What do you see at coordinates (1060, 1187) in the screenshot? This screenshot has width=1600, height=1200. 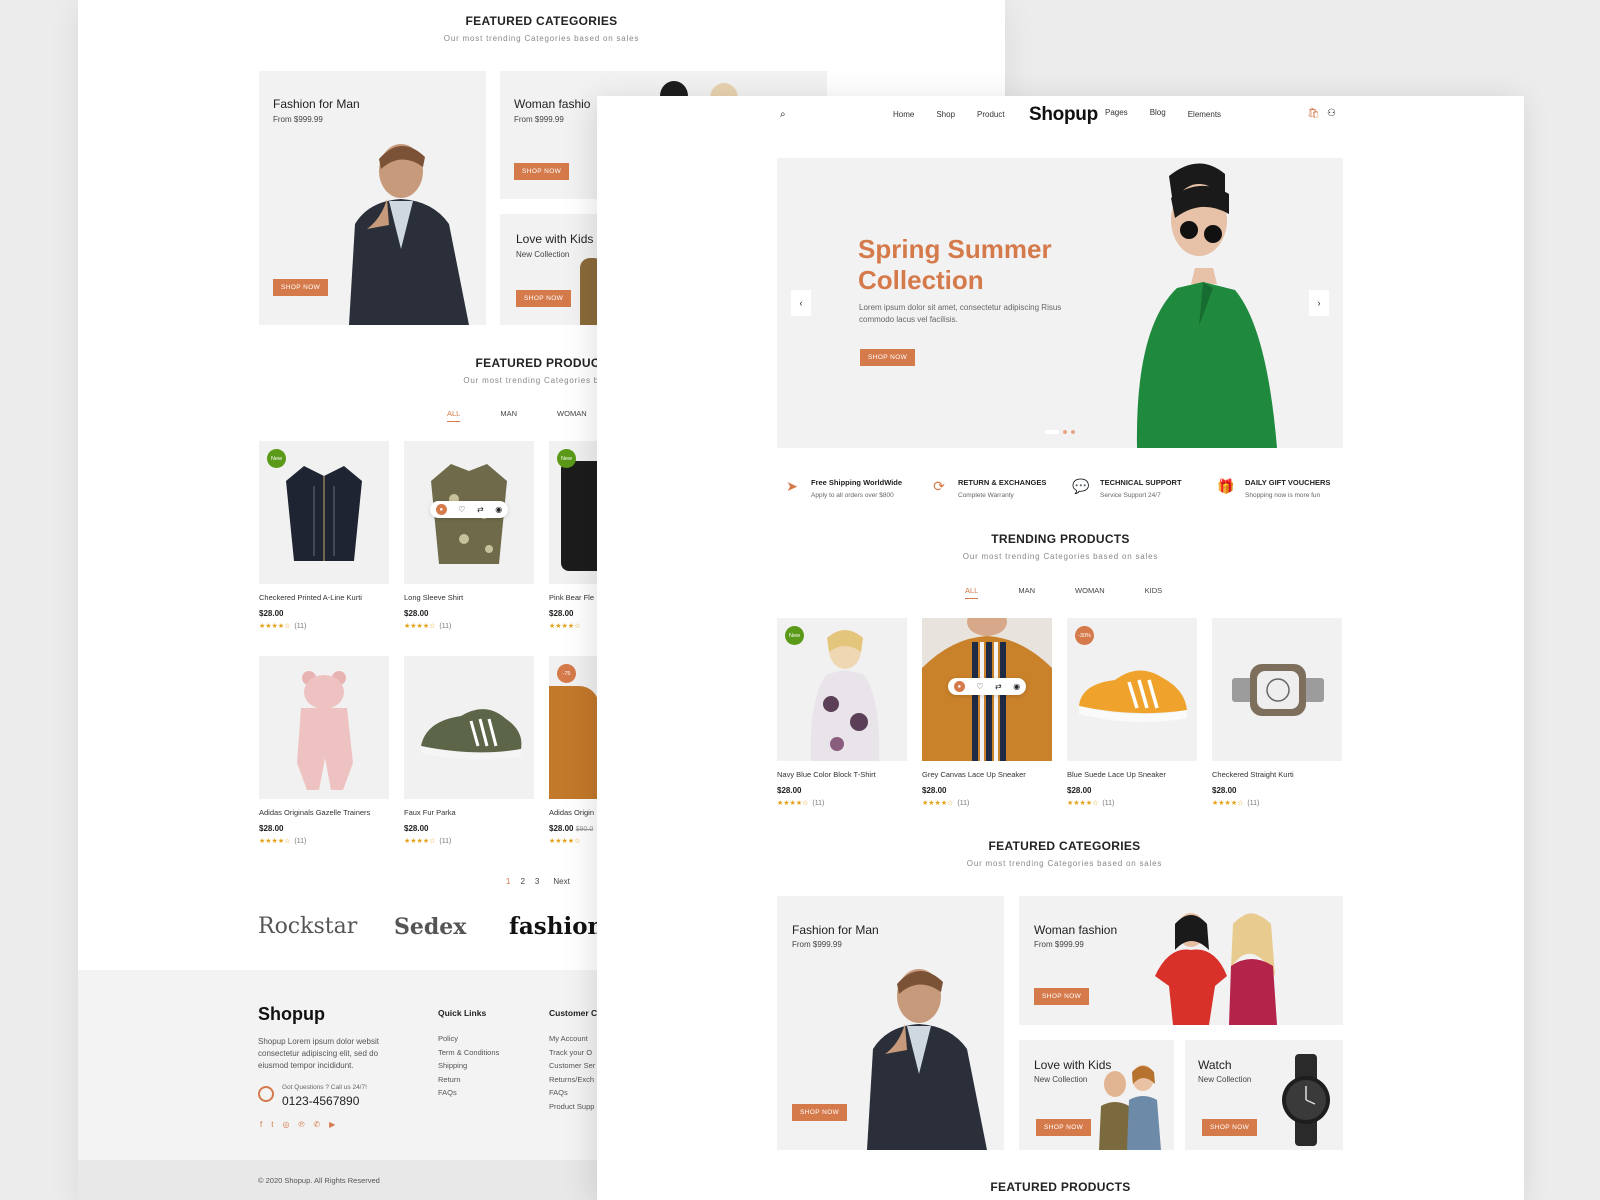 I see `section-title: FEATURED PRODUCTS` at bounding box center [1060, 1187].